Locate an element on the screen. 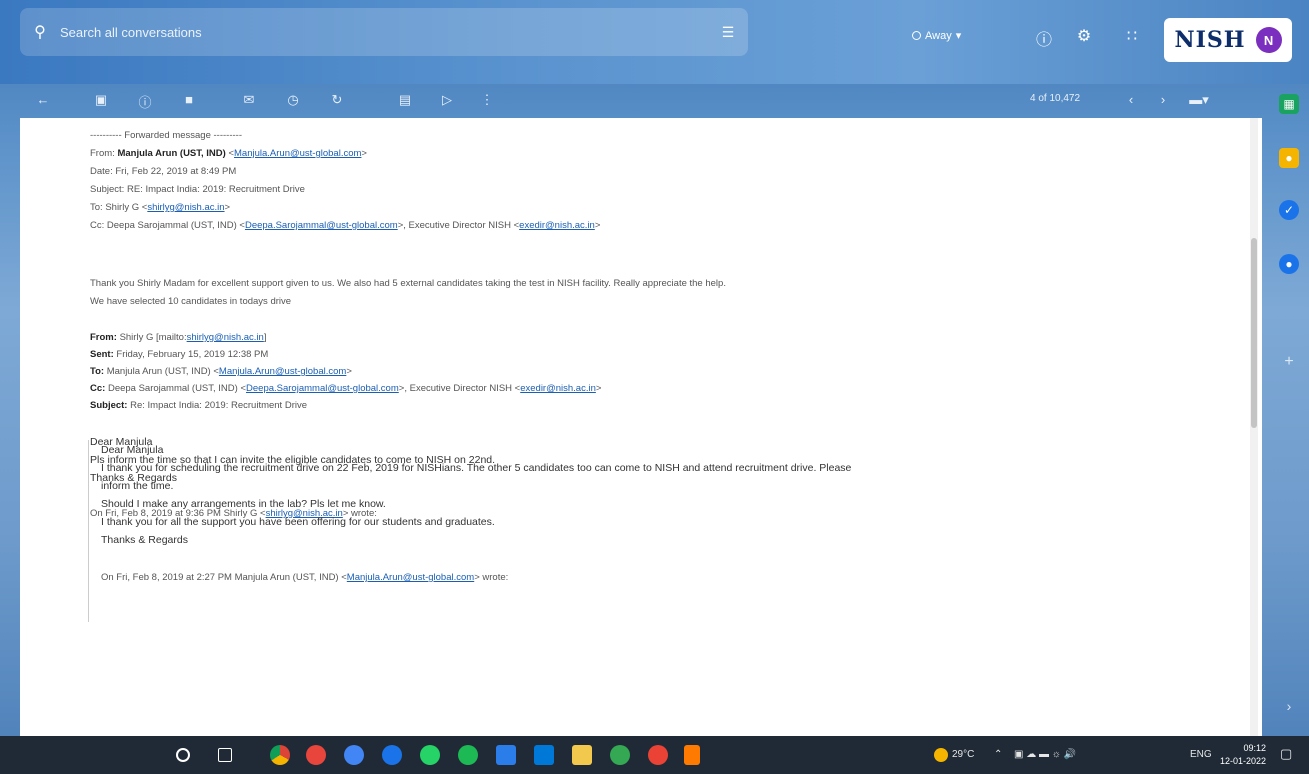 The image size is (1309, 774). quote1-signoff: Thanks & Regards is located at coordinates (144, 540).